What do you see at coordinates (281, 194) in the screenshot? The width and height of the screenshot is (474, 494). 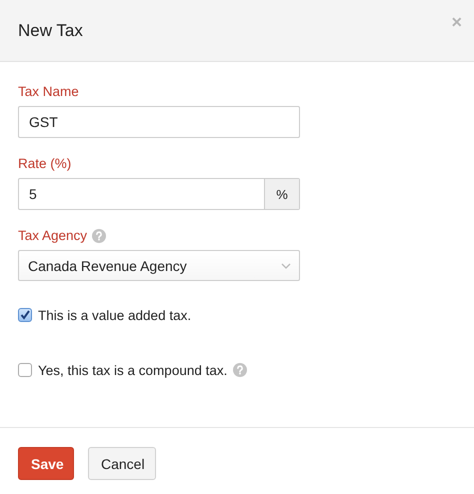 I see `percent-addon: %` at bounding box center [281, 194].